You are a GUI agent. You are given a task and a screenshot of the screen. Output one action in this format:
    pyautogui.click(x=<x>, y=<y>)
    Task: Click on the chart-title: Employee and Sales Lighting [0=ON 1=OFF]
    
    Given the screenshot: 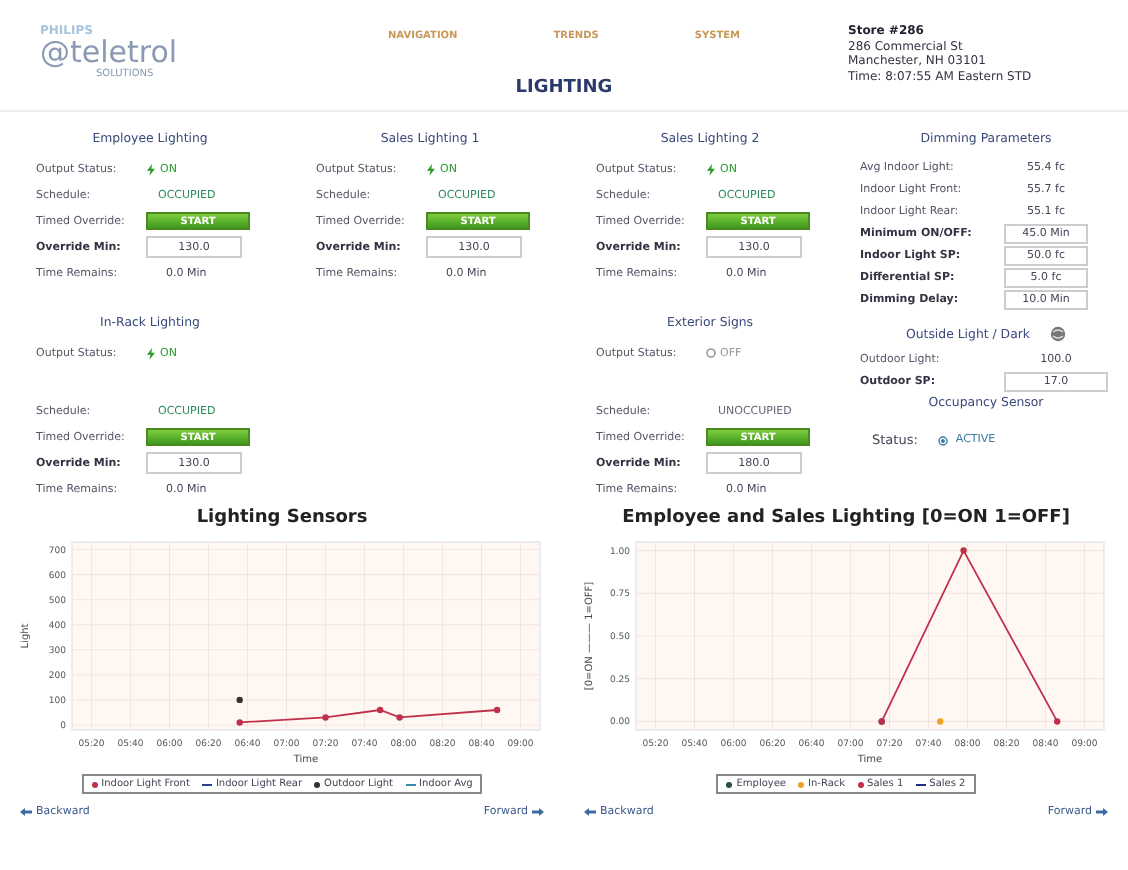 What is the action you would take?
    pyautogui.click(x=846, y=519)
    